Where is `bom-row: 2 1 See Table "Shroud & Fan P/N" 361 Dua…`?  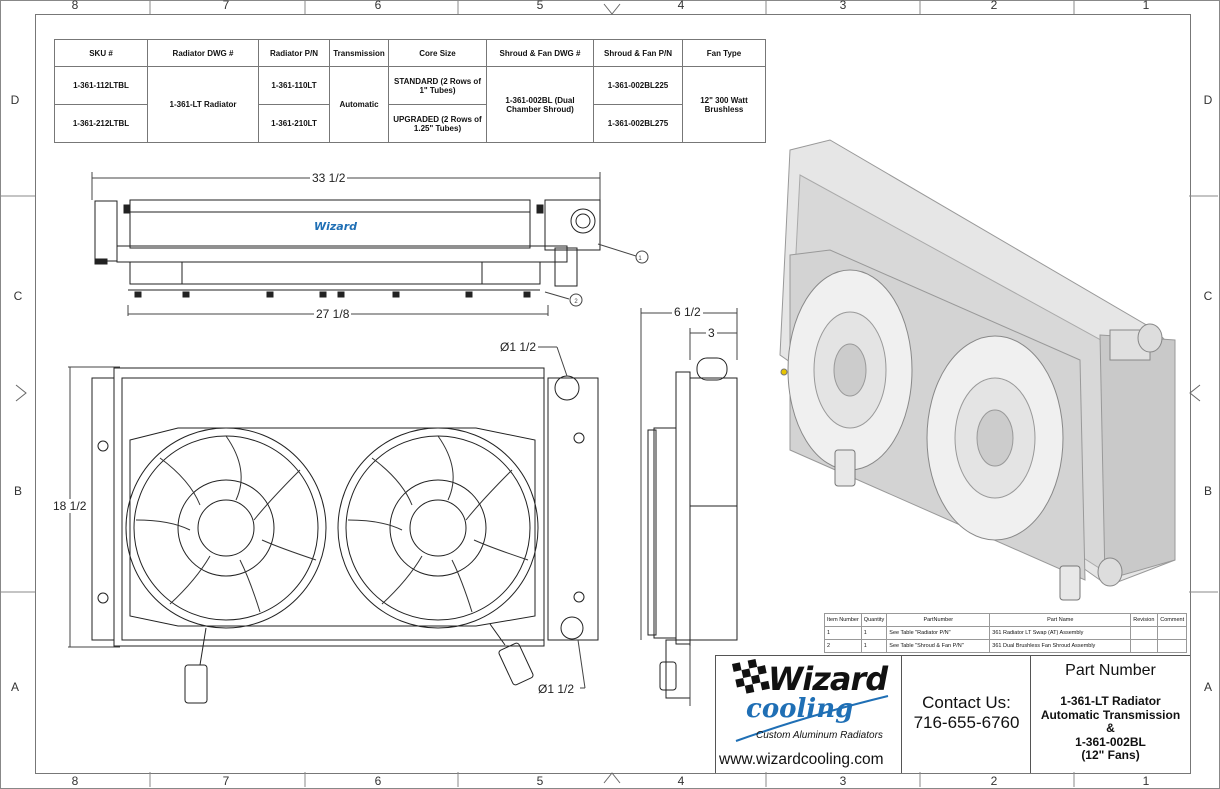 bom-row: 2 1 See Table "Shroud & Fan P/N" 361 Dua… is located at coordinates (1006, 646).